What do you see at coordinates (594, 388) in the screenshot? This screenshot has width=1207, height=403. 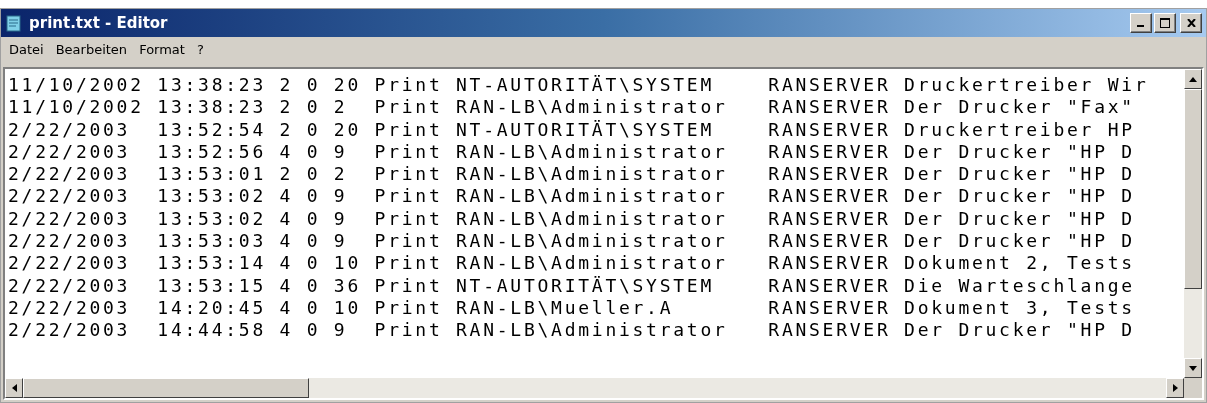 I see `horizontal-scrollbar` at bounding box center [594, 388].